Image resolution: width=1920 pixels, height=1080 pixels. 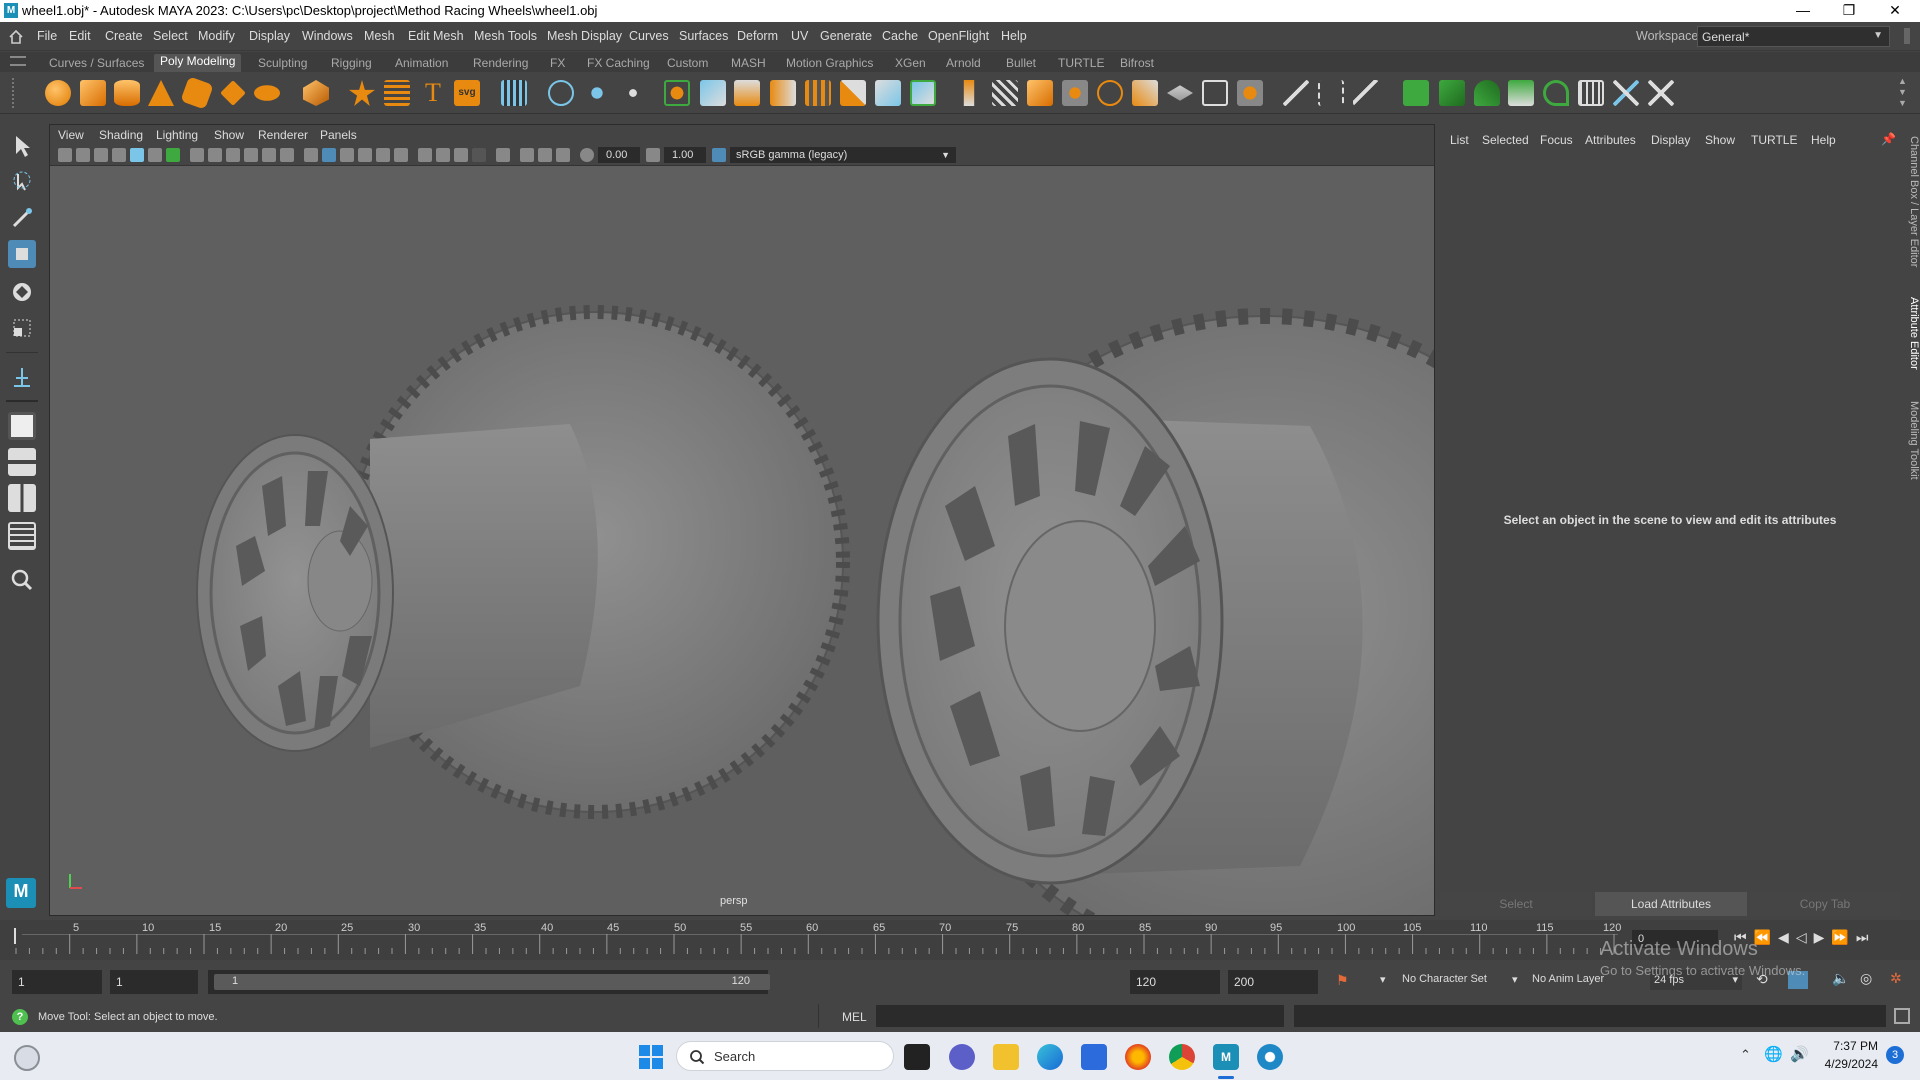 I want to click on taskbar-time: 7:37 PM, so click(x=1848, y=1046).